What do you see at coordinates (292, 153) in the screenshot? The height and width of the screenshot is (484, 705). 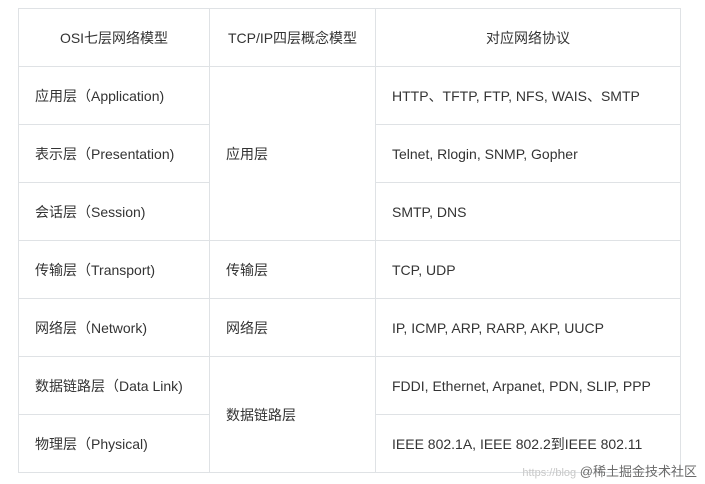 I see `tcpip-layer-cell: 应用层` at bounding box center [292, 153].